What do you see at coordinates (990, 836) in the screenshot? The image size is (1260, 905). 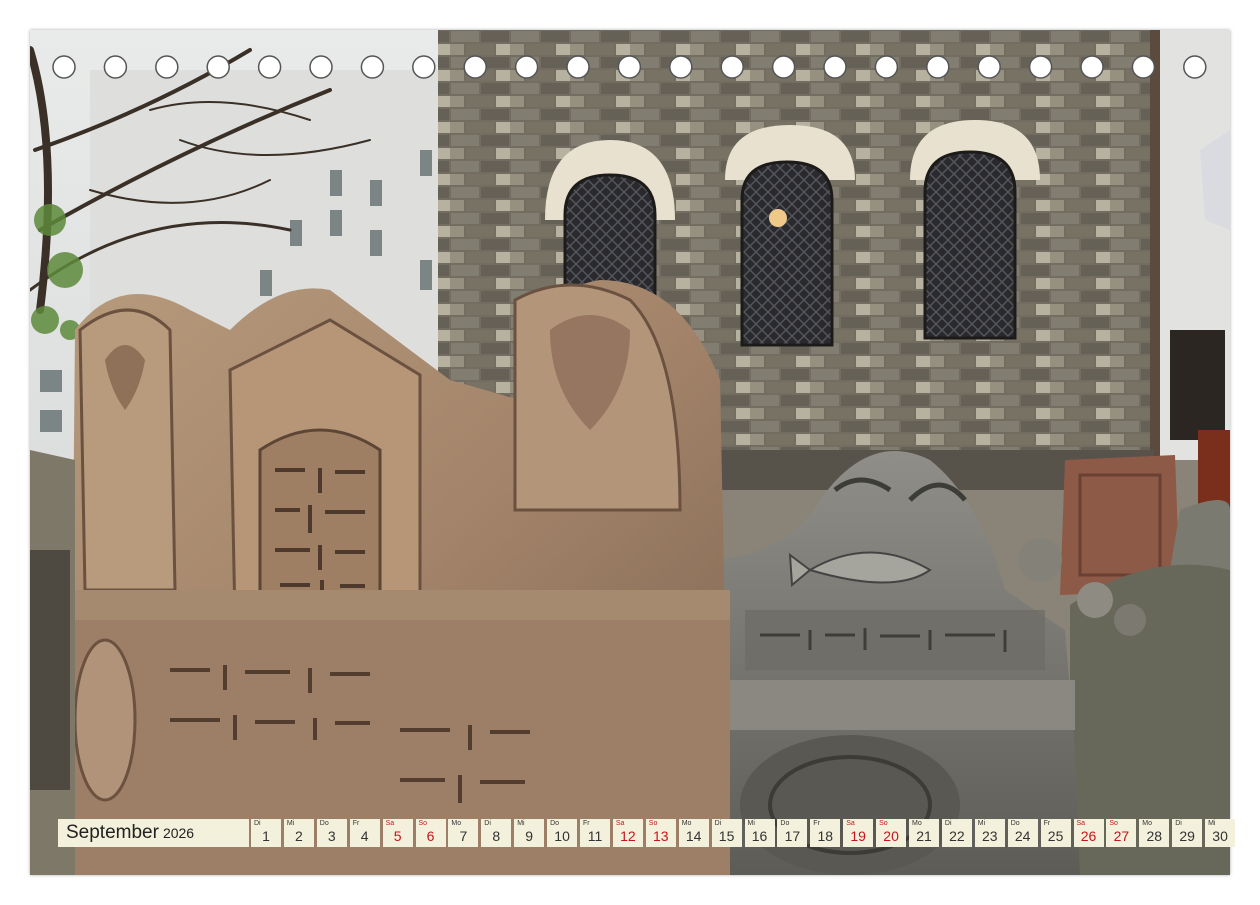 I see `day-number: 23` at bounding box center [990, 836].